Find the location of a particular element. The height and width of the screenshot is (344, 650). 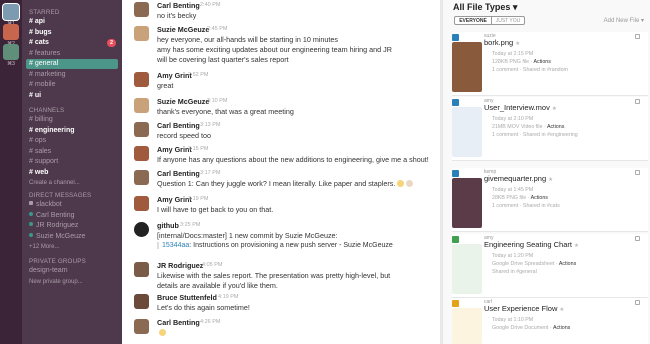

group-item: design-team is located at coordinates (72, 271).